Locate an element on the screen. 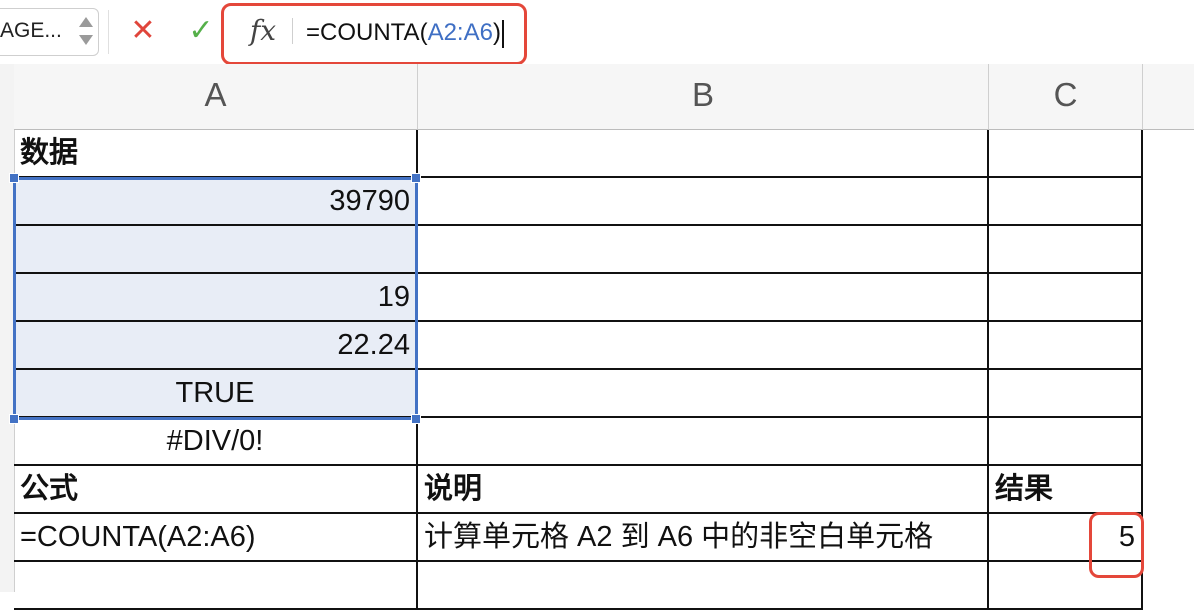  formula-reference: A2:A6 is located at coordinates (460, 32).